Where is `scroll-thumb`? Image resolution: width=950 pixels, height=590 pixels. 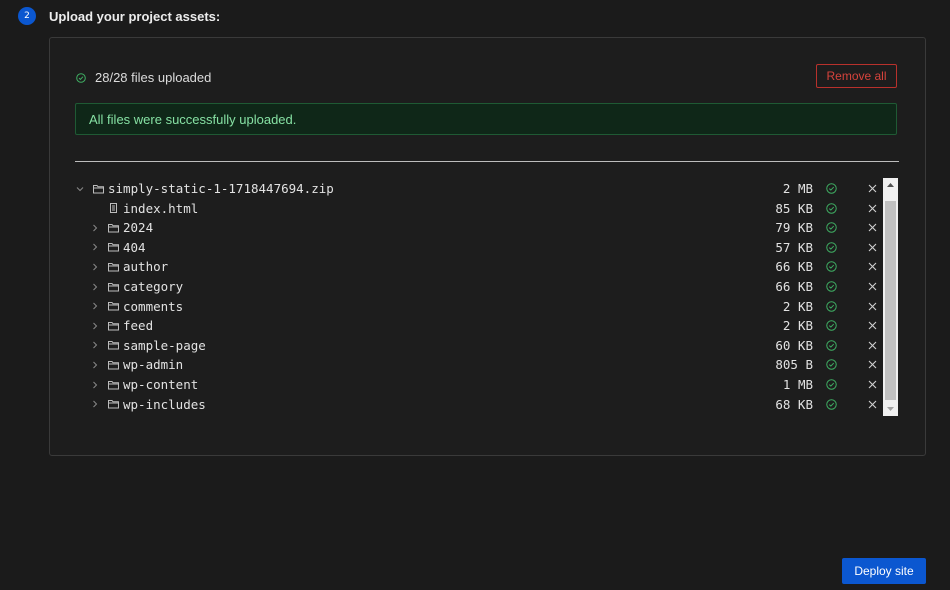
scroll-thumb is located at coordinates (890, 300).